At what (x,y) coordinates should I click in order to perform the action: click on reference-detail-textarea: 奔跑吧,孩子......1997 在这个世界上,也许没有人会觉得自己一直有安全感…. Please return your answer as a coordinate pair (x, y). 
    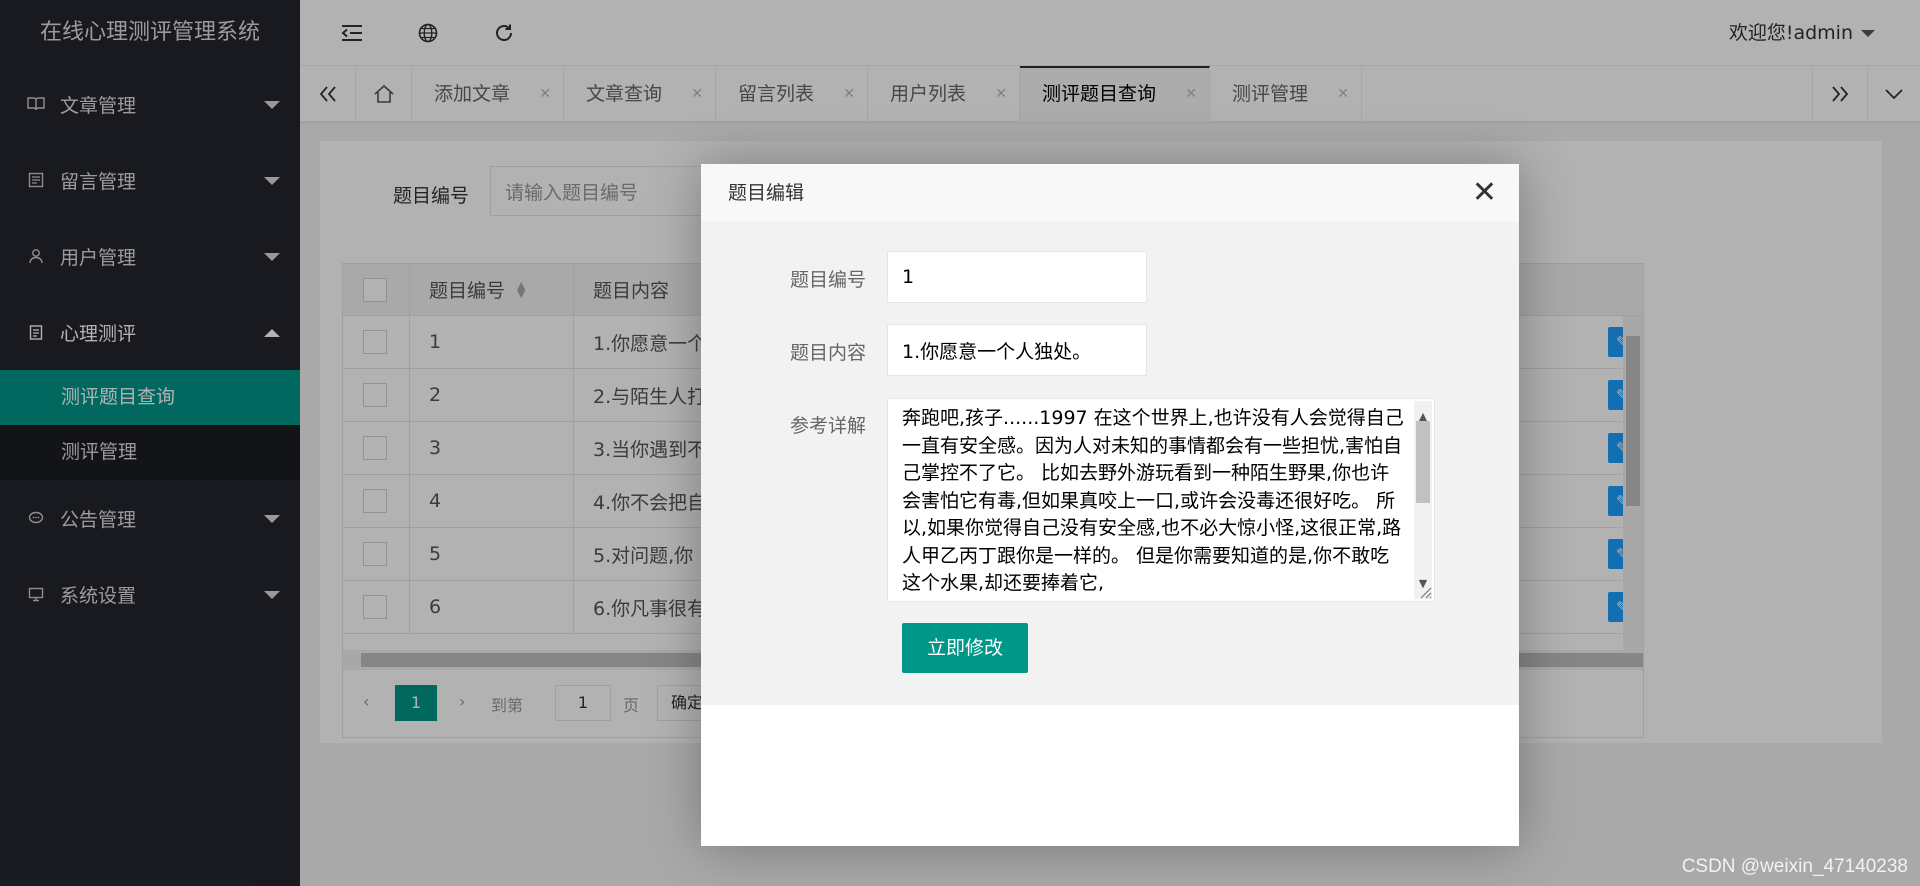
    Looking at the image, I should click on (1161, 500).